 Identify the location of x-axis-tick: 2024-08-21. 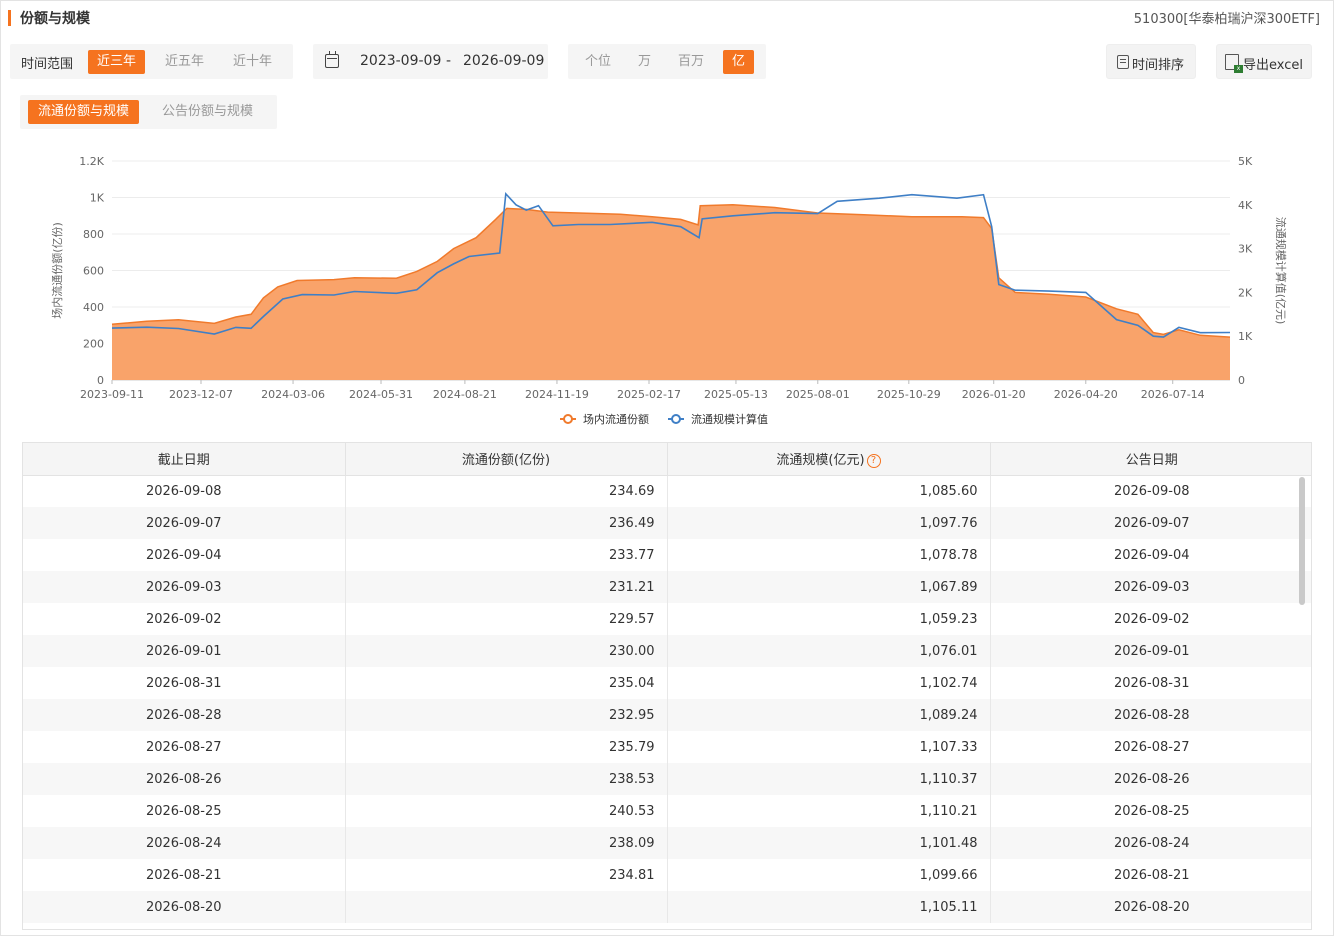
(465, 394).